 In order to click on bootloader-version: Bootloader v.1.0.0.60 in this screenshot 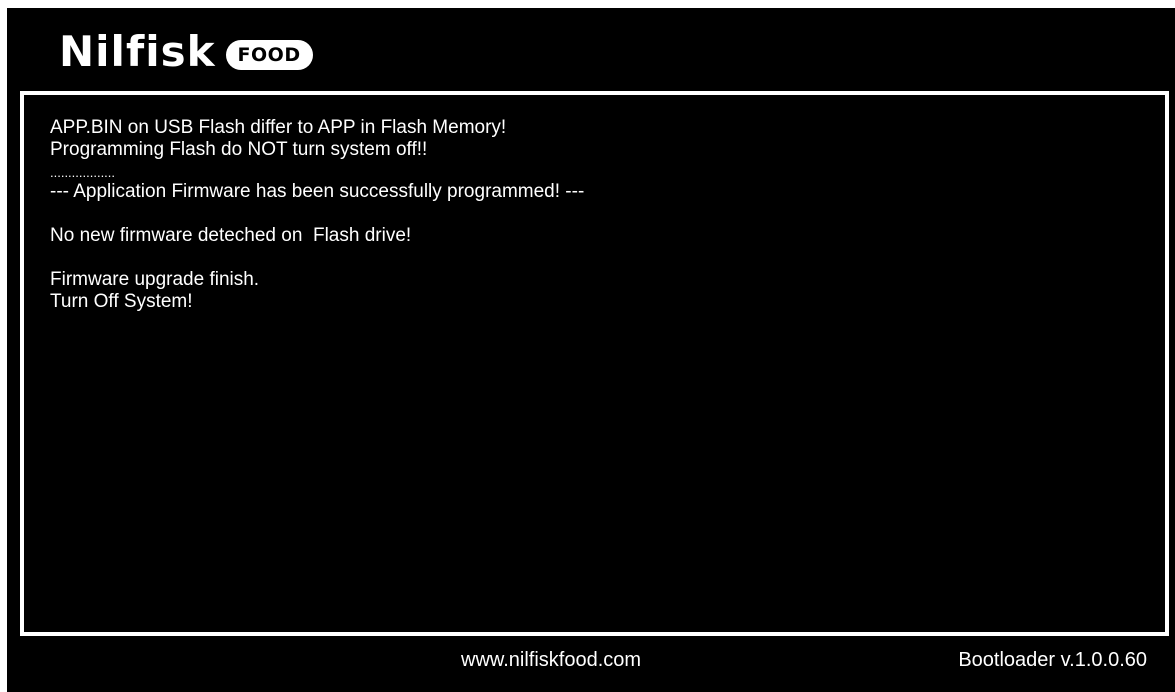, I will do `click(1052, 660)`.